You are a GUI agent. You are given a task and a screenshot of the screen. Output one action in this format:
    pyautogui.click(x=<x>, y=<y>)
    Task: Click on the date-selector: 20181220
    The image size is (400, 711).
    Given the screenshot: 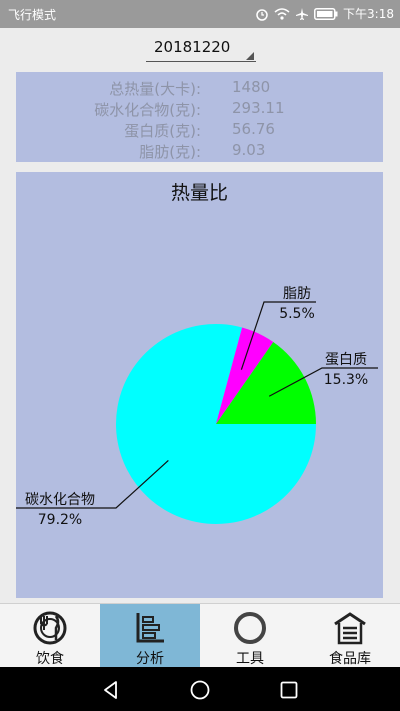 What is the action you would take?
    pyautogui.click(x=198, y=49)
    